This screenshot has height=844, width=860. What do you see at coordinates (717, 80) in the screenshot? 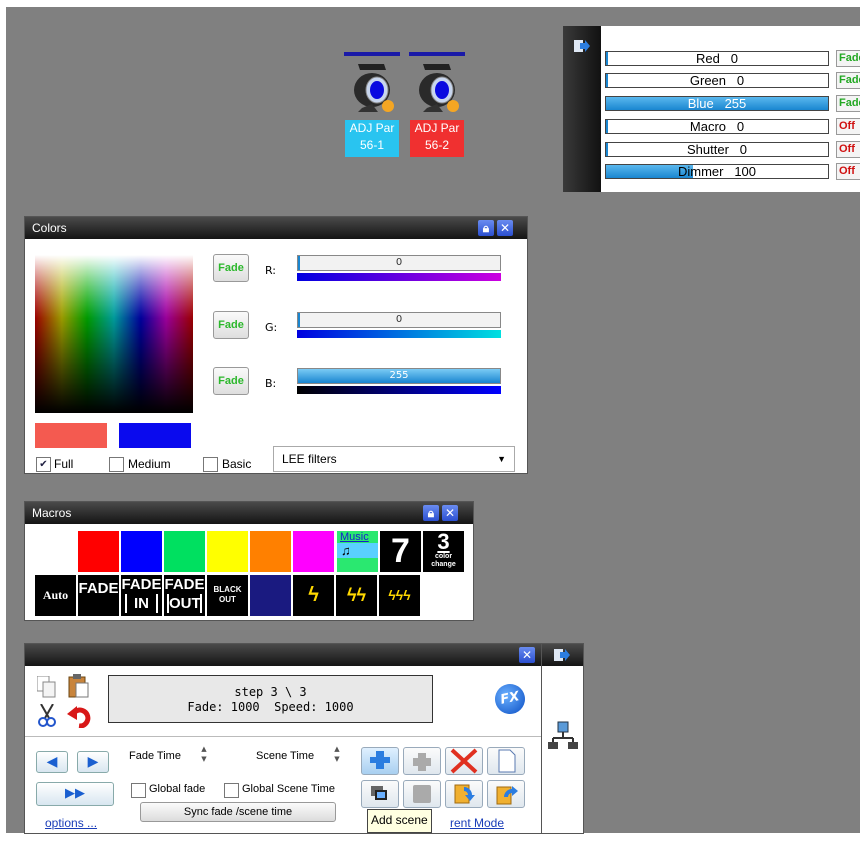
I see `channel-green-slider: Green 0` at bounding box center [717, 80].